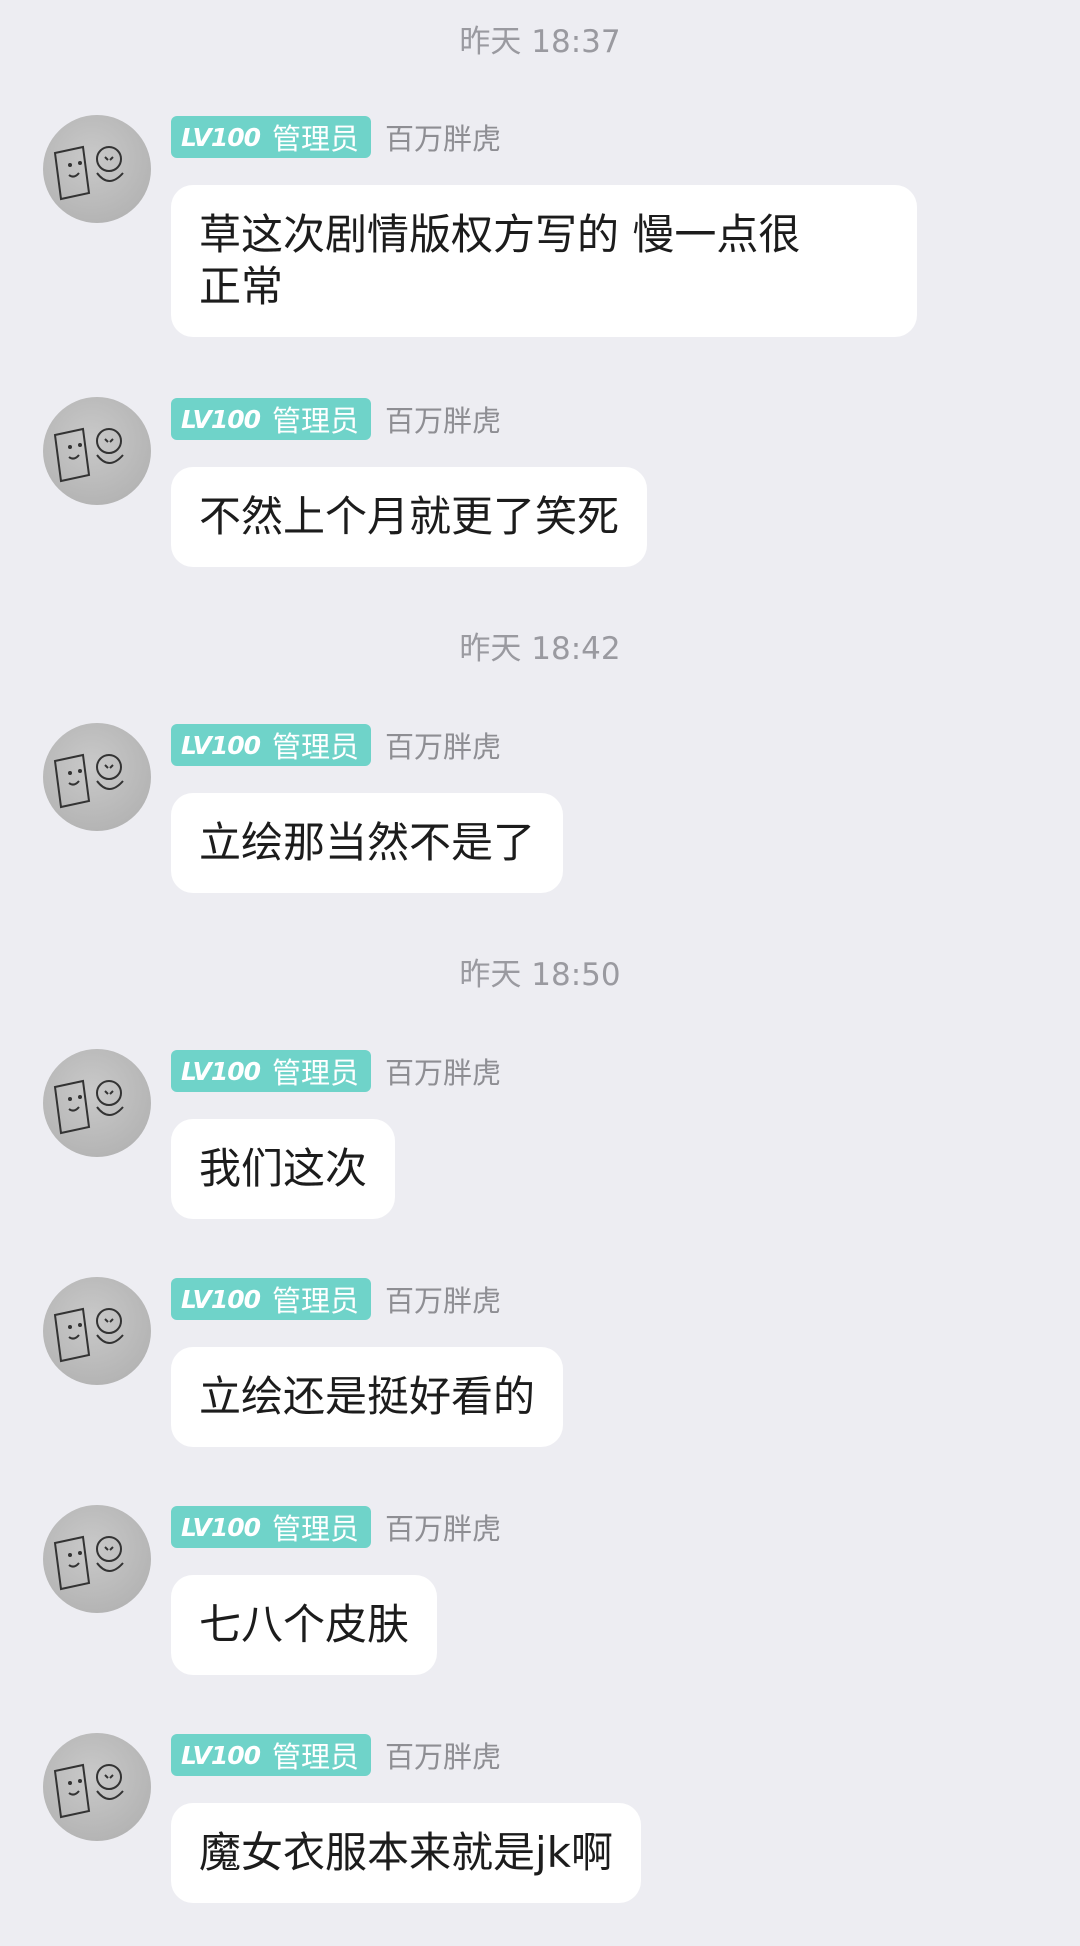 The image size is (1080, 1946). Describe the element at coordinates (367, 1397) in the screenshot. I see `message-bubble: 立绘还是挺好看的` at that location.